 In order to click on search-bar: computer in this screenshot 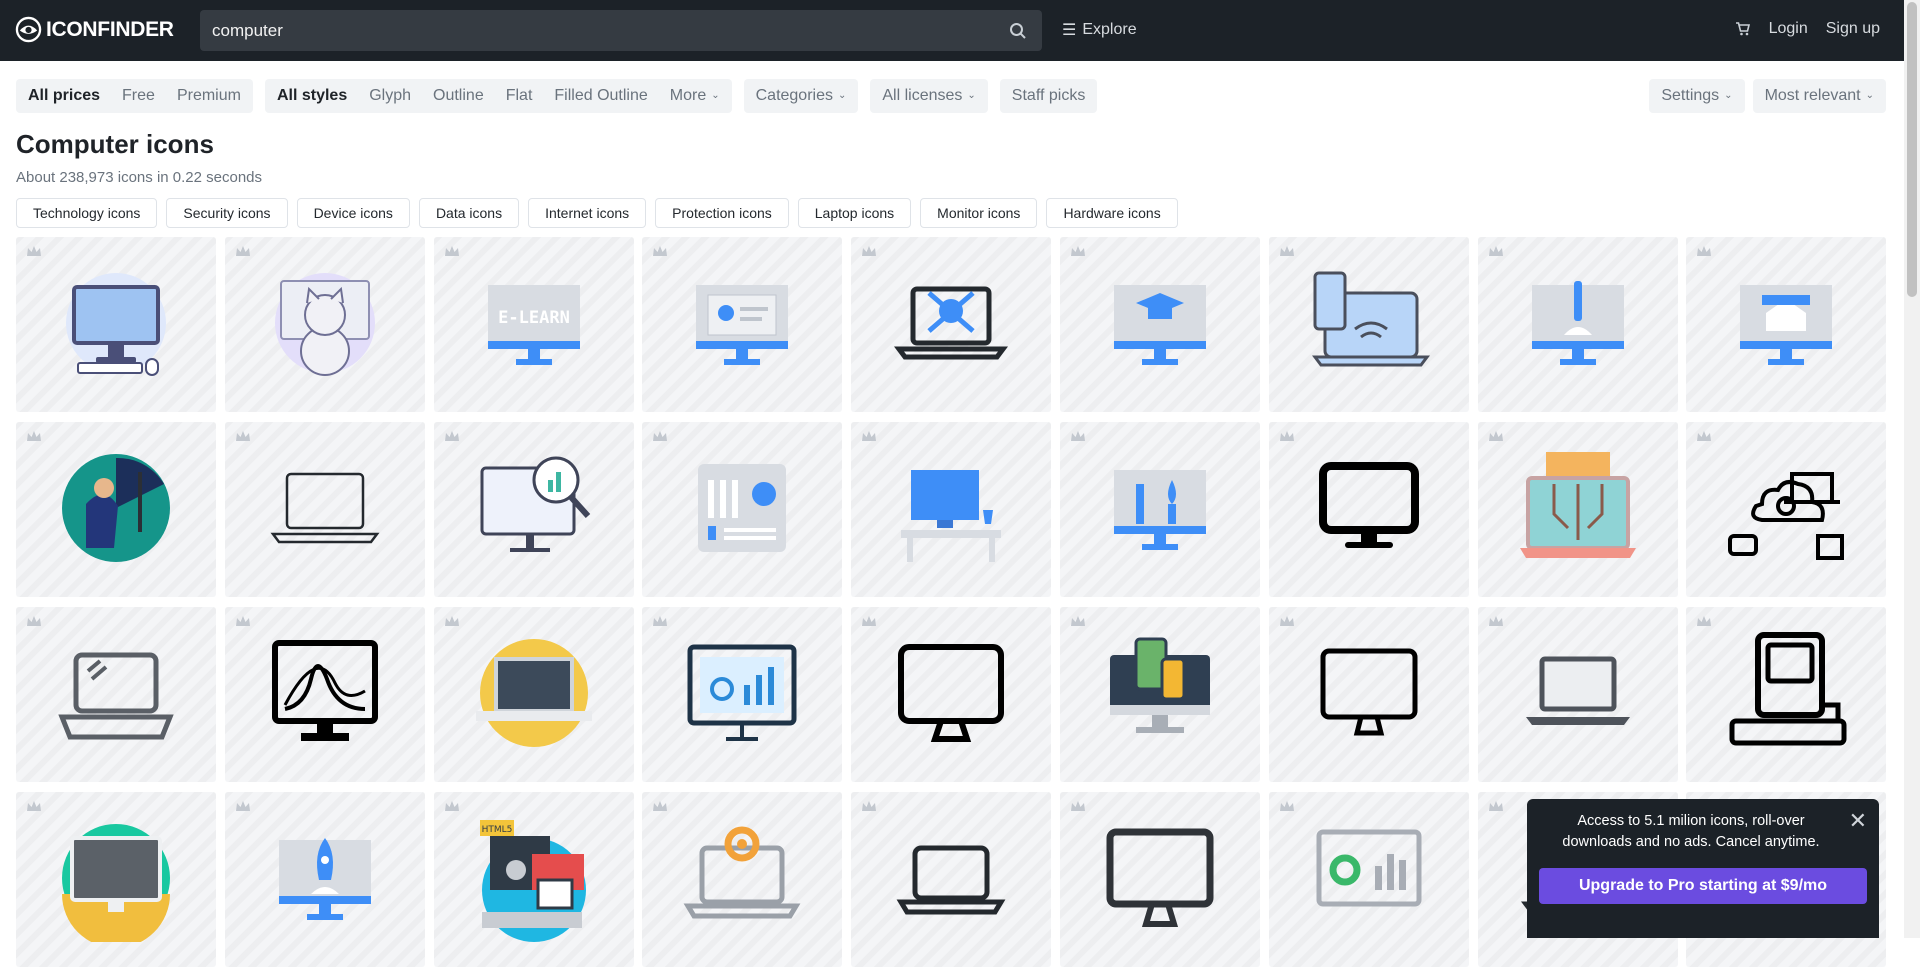, I will do `click(621, 30)`.